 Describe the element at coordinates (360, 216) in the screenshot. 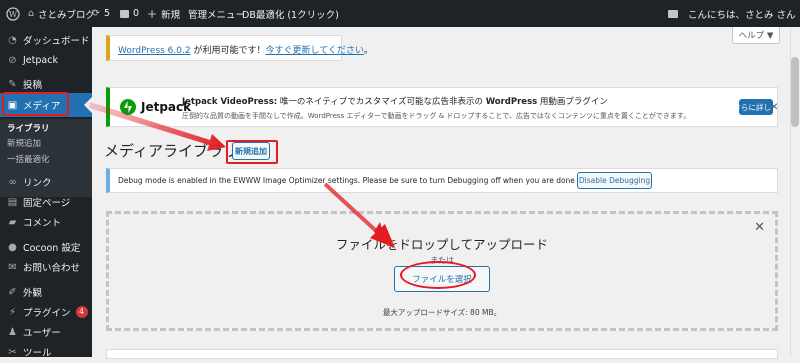

I see `annotation-arrow-add-to-select` at that location.